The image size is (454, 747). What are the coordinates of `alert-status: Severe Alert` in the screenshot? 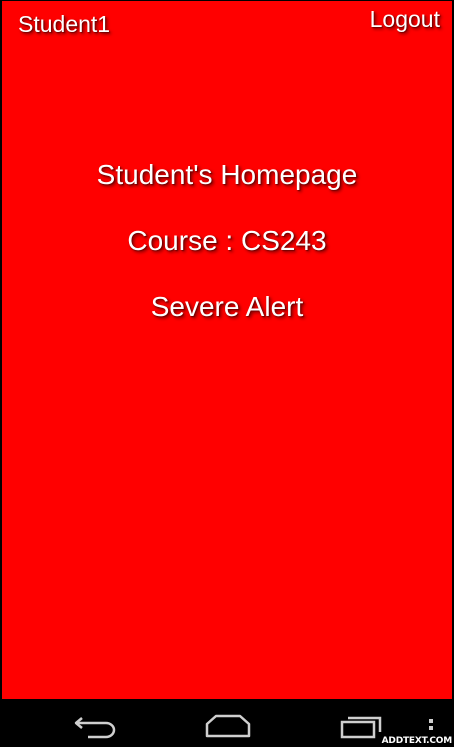 It's located at (227, 306).